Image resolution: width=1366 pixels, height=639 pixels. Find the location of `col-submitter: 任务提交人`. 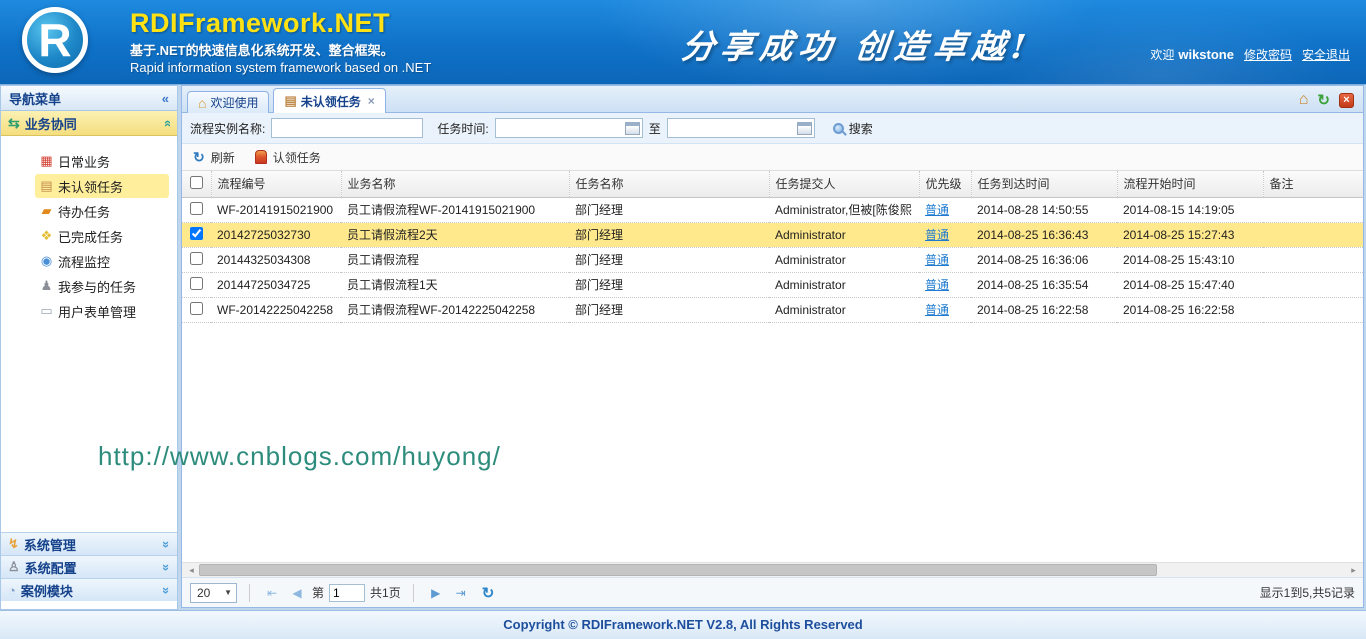

col-submitter: 任务提交人 is located at coordinates (844, 184).